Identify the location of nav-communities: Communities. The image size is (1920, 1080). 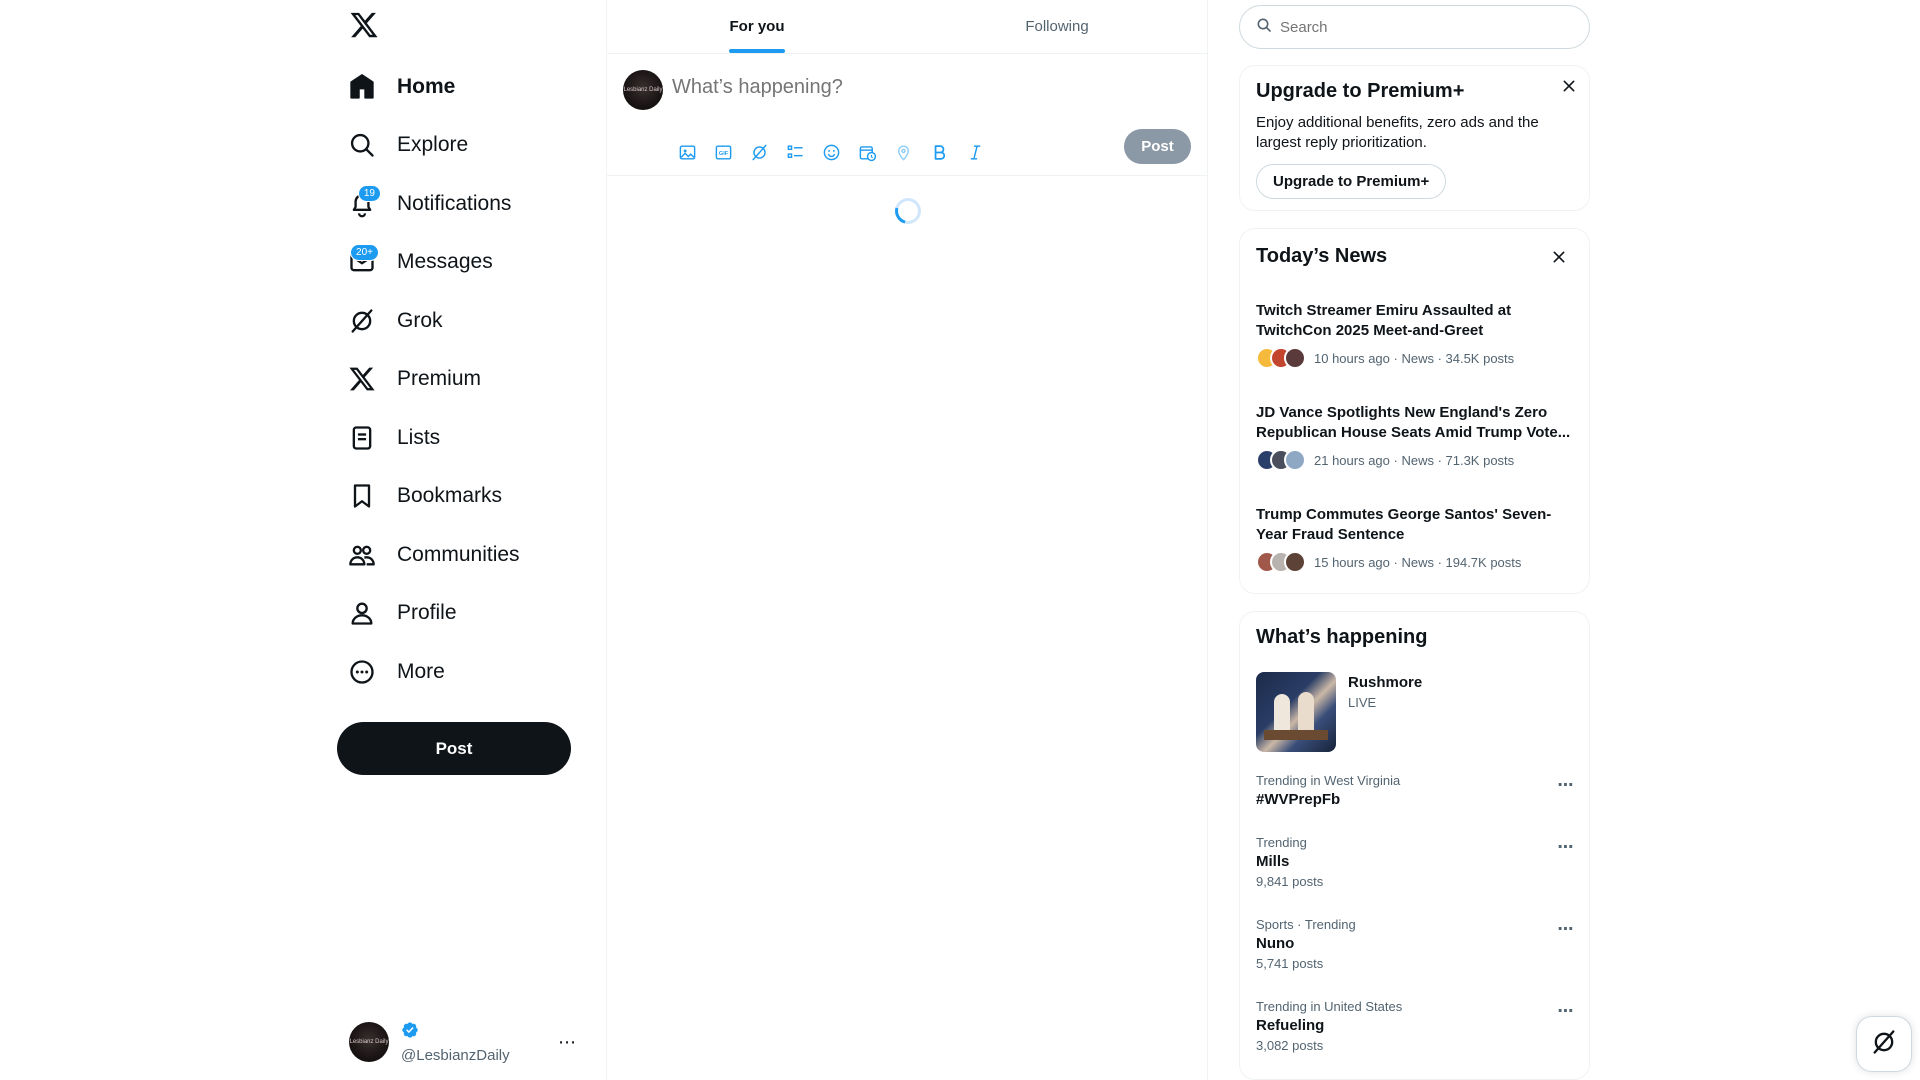
(428, 555).